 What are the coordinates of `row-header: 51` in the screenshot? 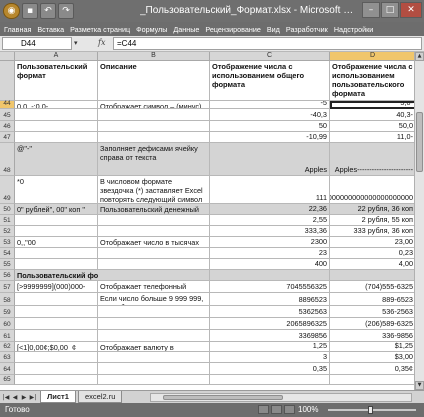 It's located at (7, 220).